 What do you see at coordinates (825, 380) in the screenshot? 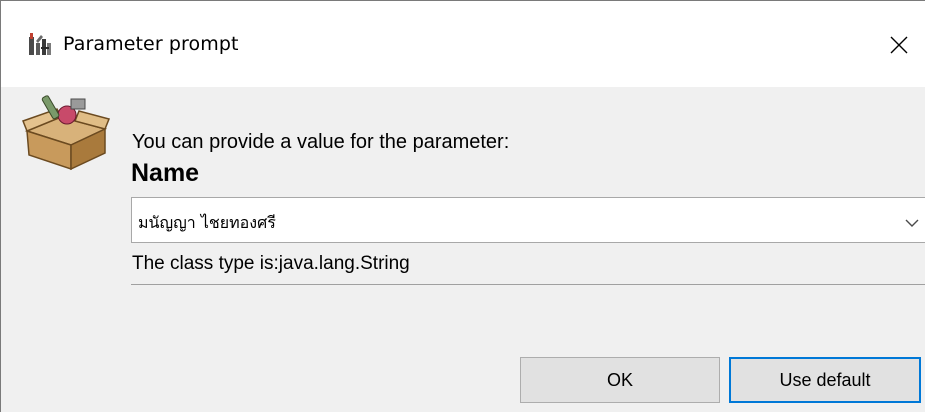
I see `use-default-button: Use default` at bounding box center [825, 380].